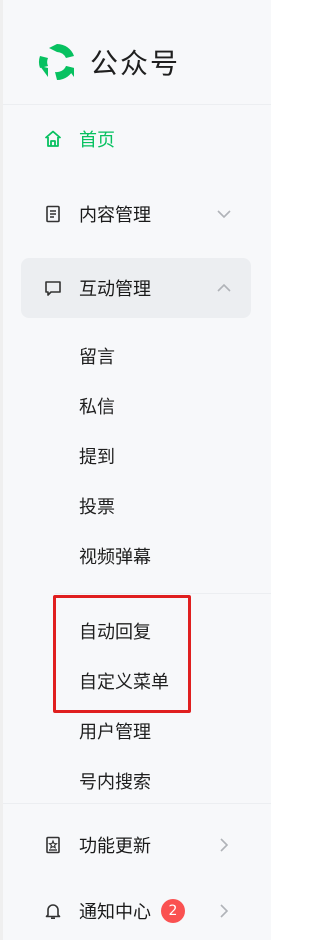  I want to click on nav-item-home: 首页, so click(136, 139).